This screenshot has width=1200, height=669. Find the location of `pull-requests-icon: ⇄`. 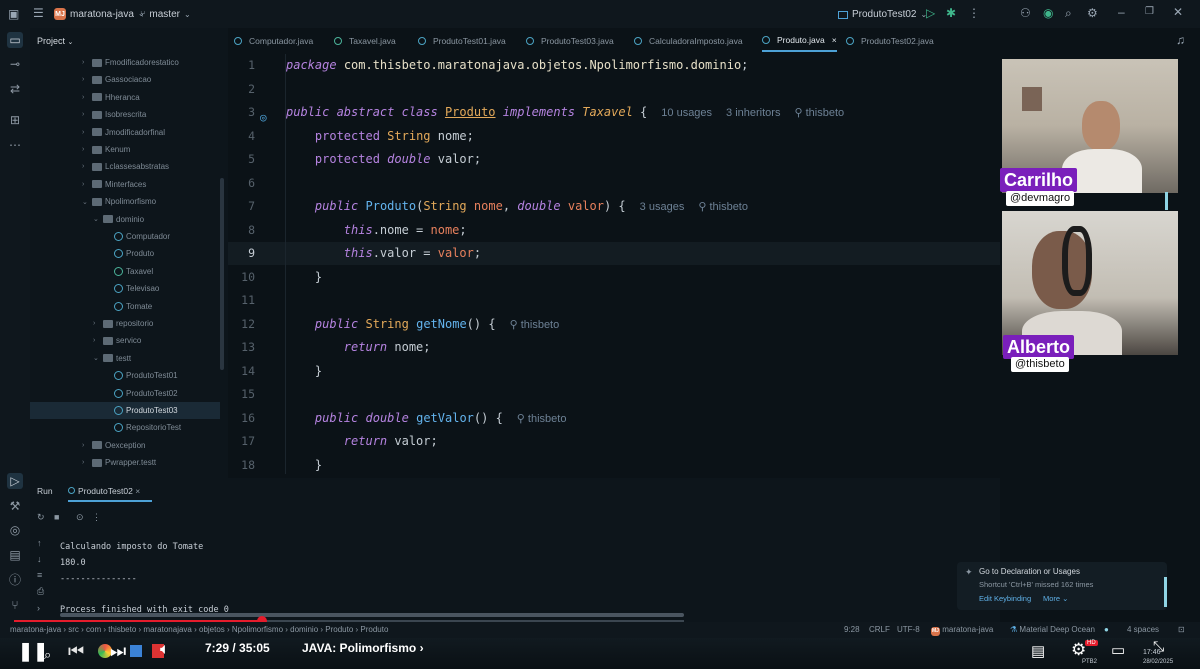

pull-requests-icon: ⇄ is located at coordinates (15, 89).